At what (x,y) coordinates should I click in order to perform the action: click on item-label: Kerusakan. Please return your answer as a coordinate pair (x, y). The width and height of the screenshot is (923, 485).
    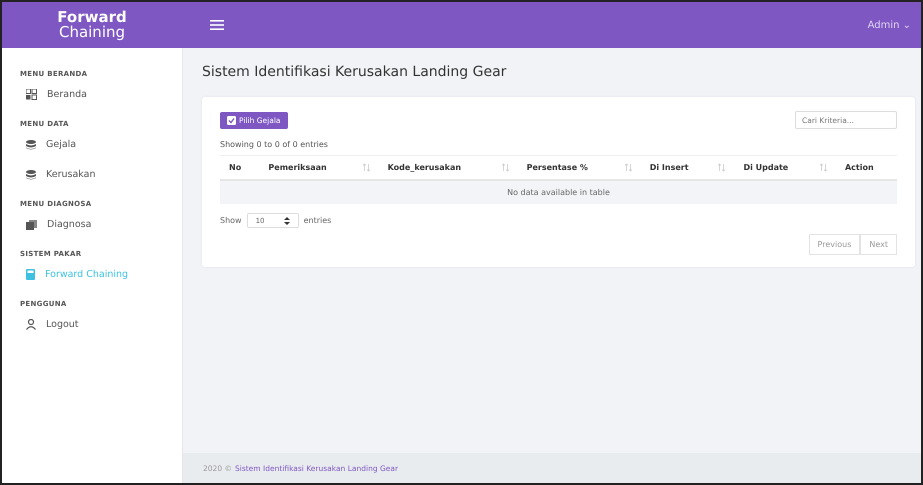
    Looking at the image, I should click on (71, 174).